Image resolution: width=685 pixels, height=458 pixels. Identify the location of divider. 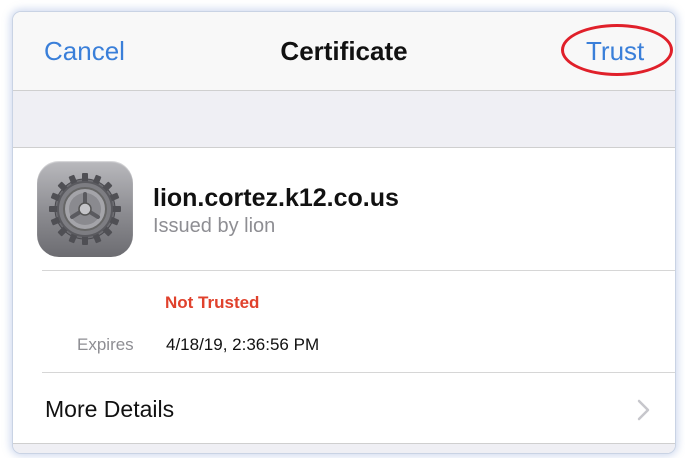
(358, 270).